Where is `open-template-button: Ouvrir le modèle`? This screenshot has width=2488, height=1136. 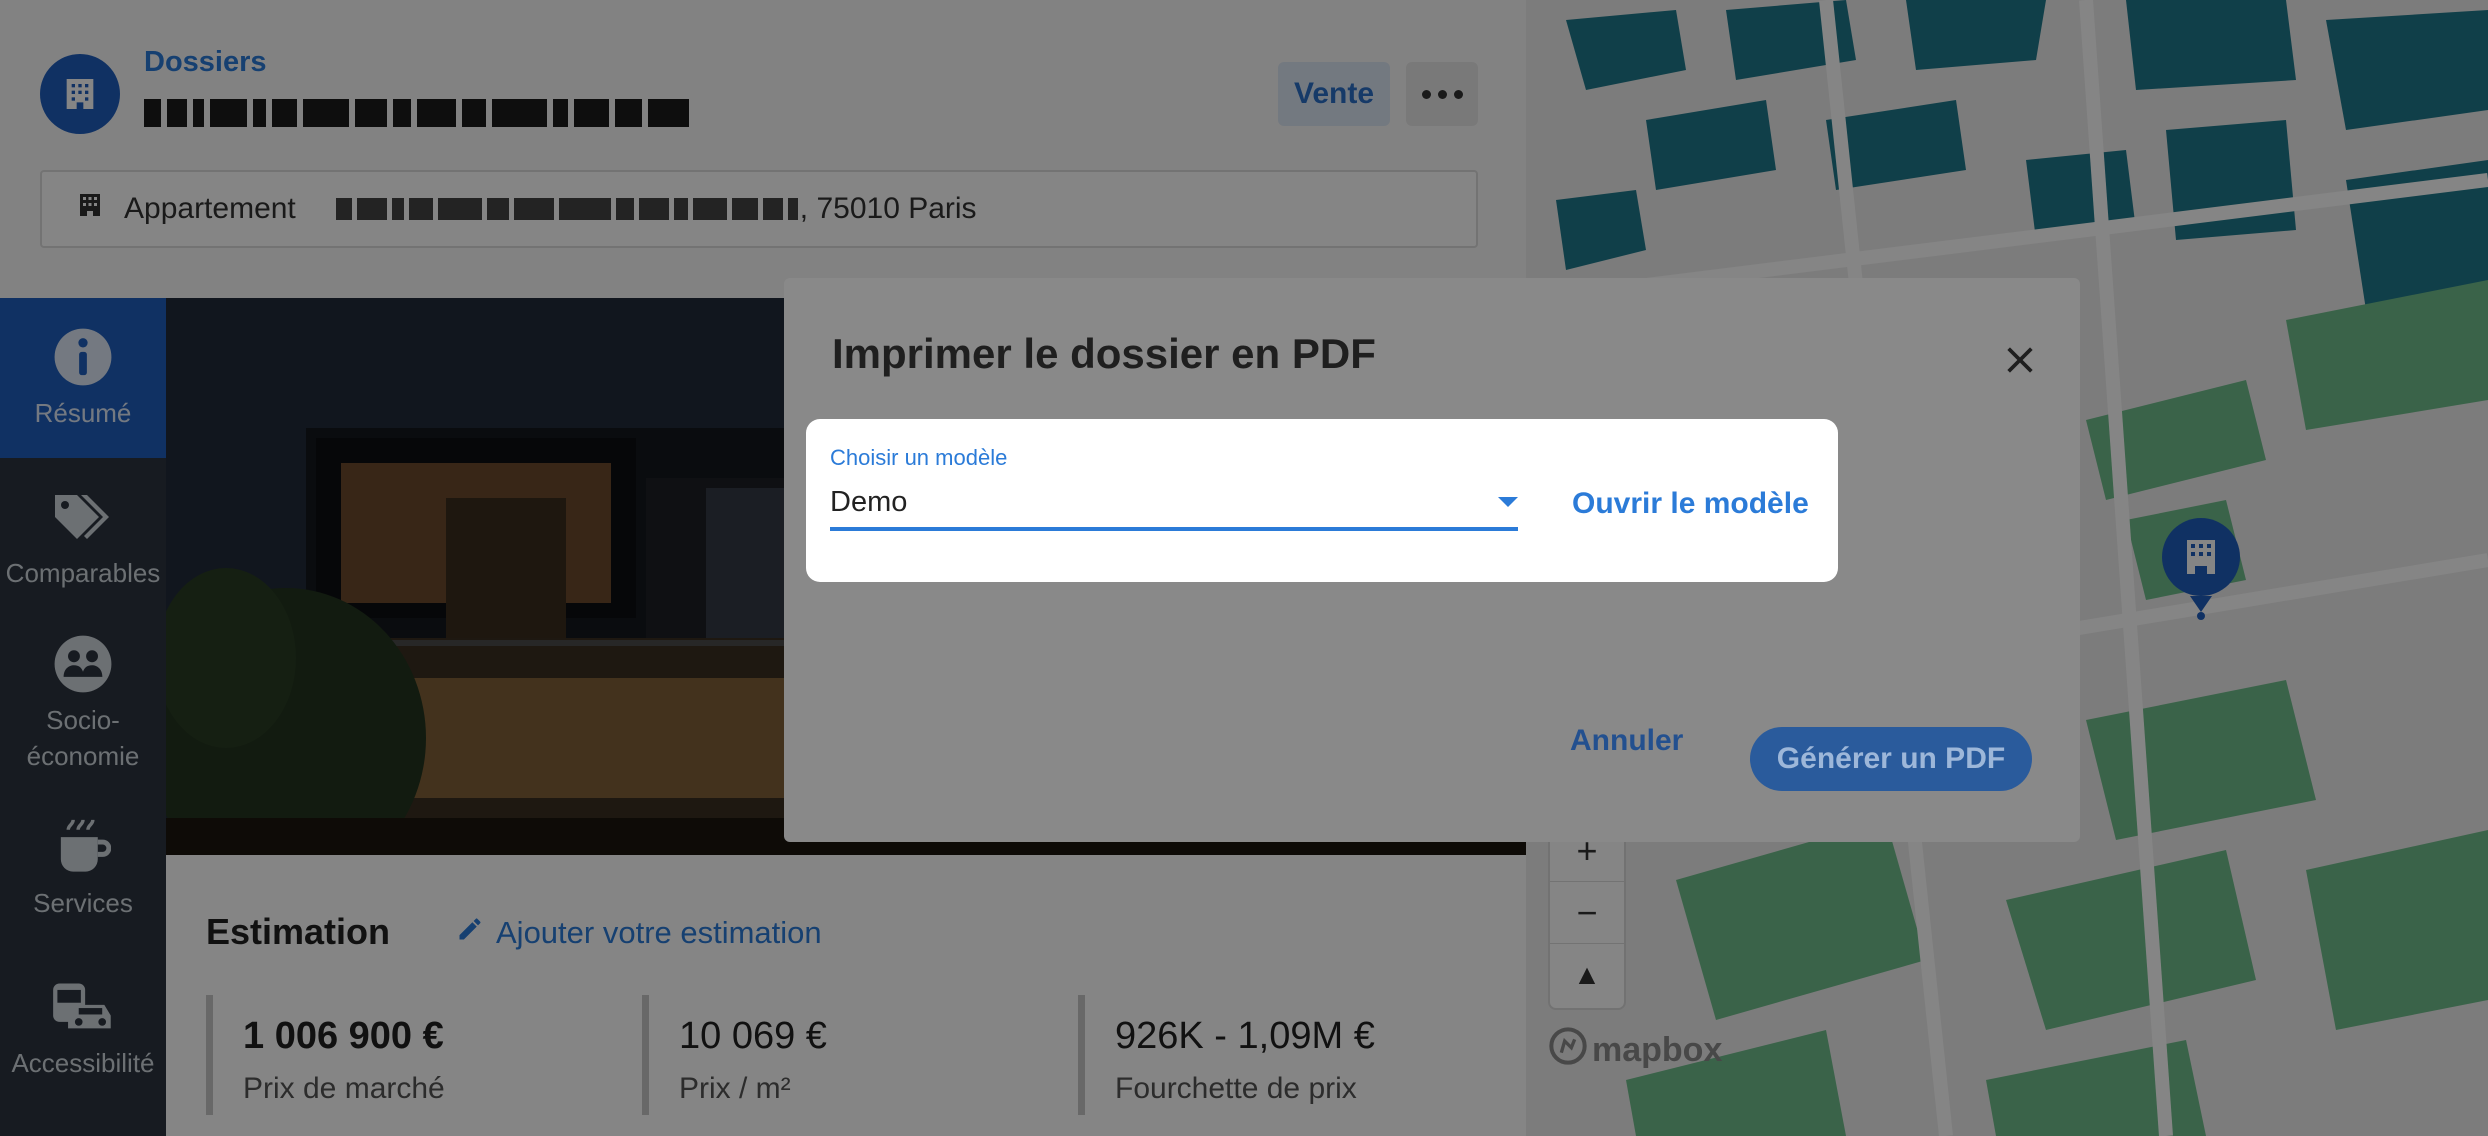 open-template-button: Ouvrir le modèle is located at coordinates (1690, 504).